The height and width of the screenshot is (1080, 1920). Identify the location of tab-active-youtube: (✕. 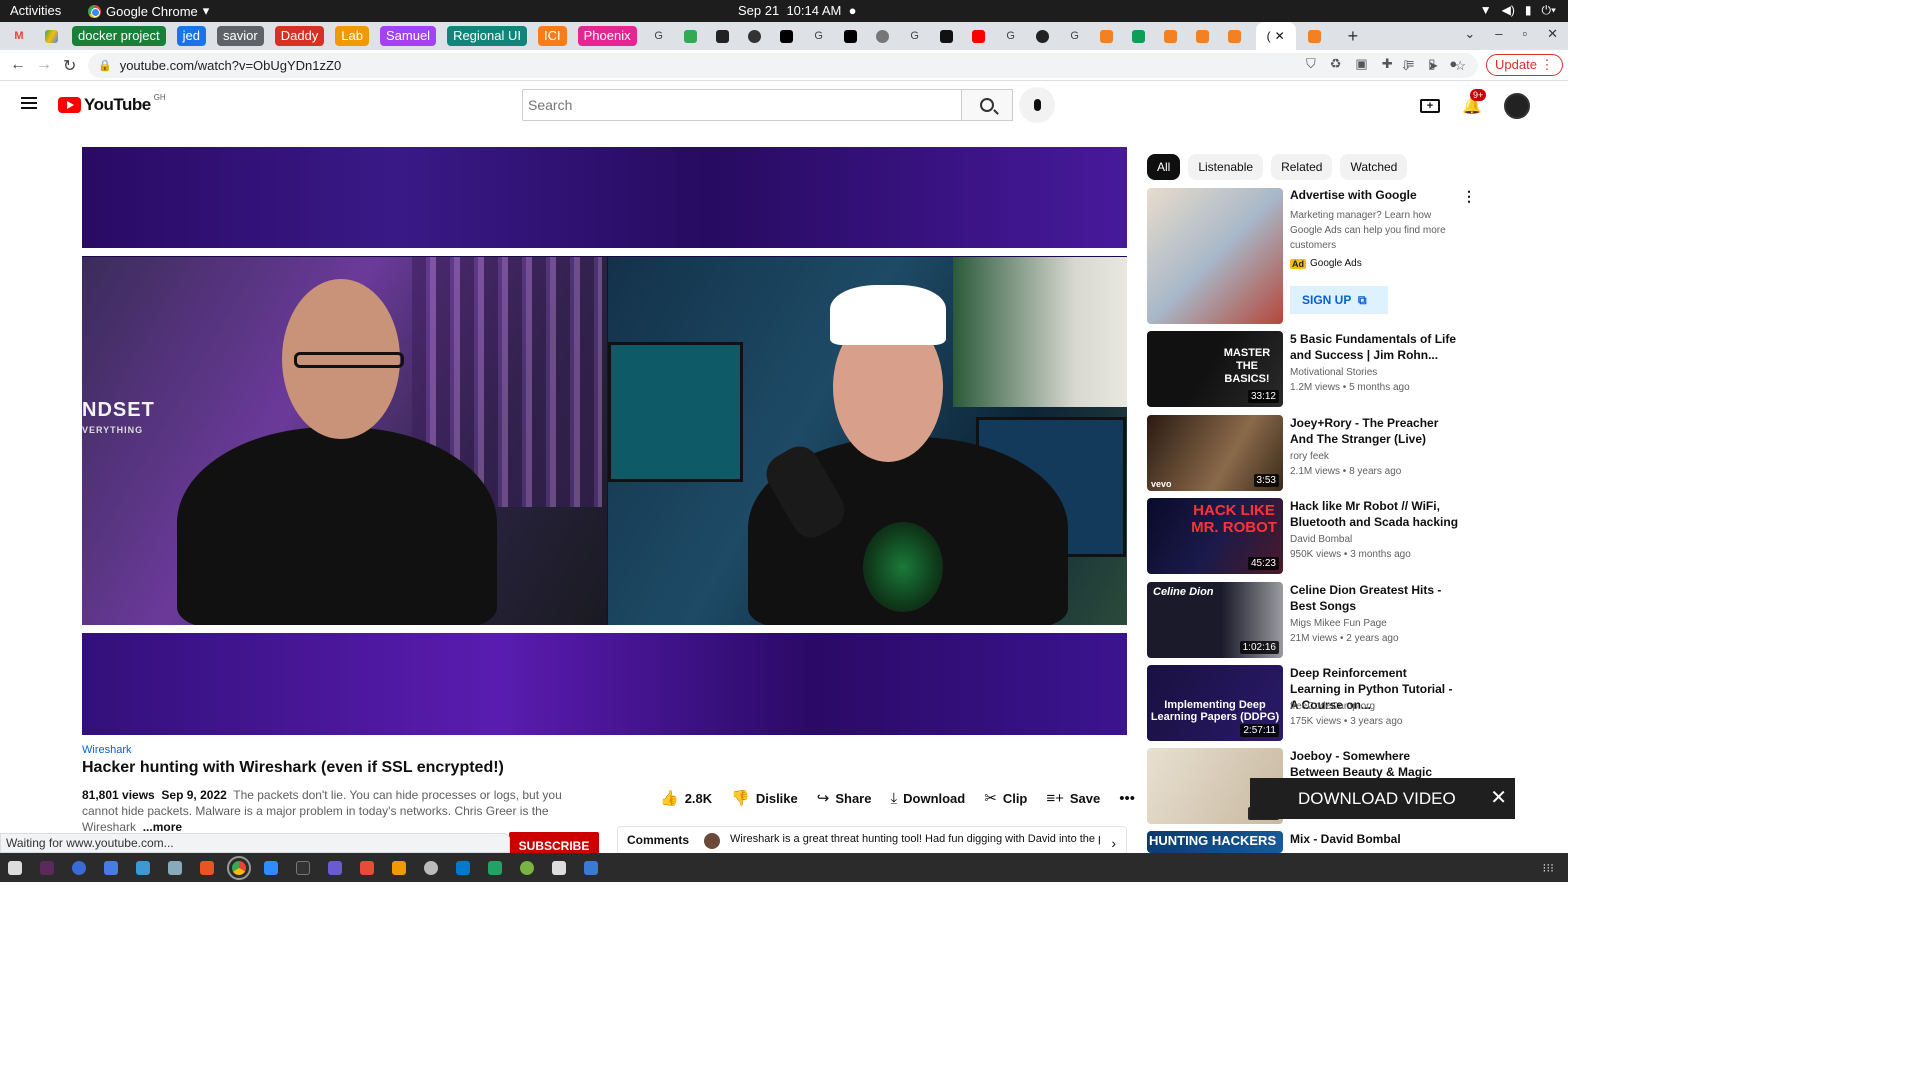
(1275, 36).